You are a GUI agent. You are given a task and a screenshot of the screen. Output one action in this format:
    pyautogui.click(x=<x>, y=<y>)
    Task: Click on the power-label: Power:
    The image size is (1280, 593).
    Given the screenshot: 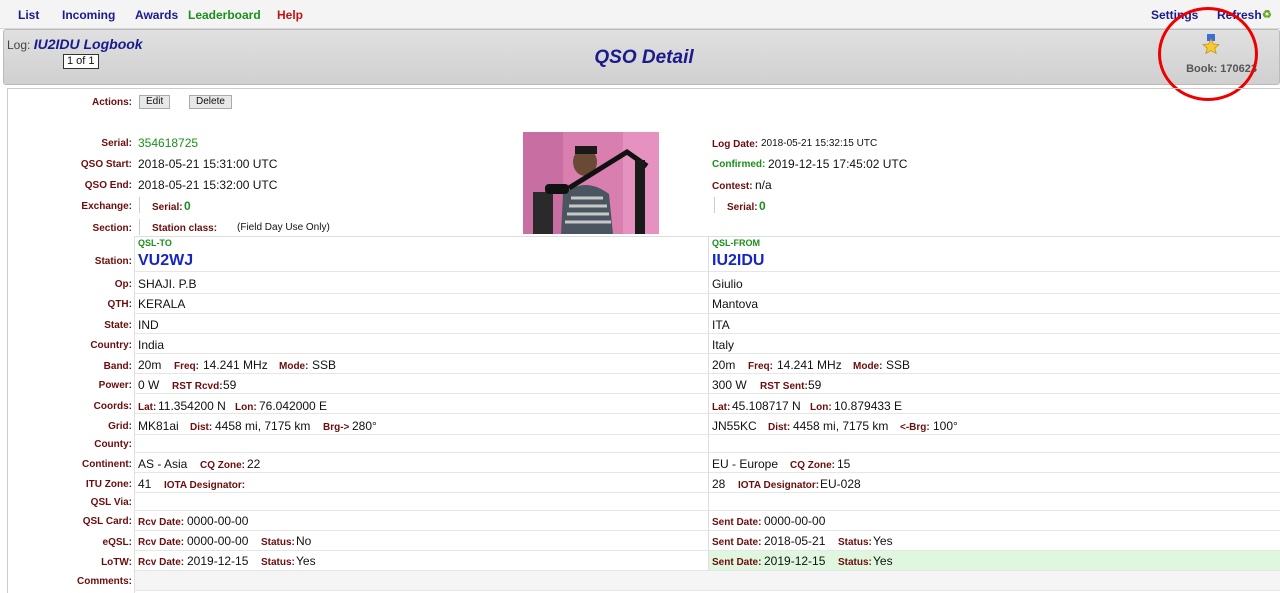 What is the action you would take?
    pyautogui.click(x=115, y=385)
    